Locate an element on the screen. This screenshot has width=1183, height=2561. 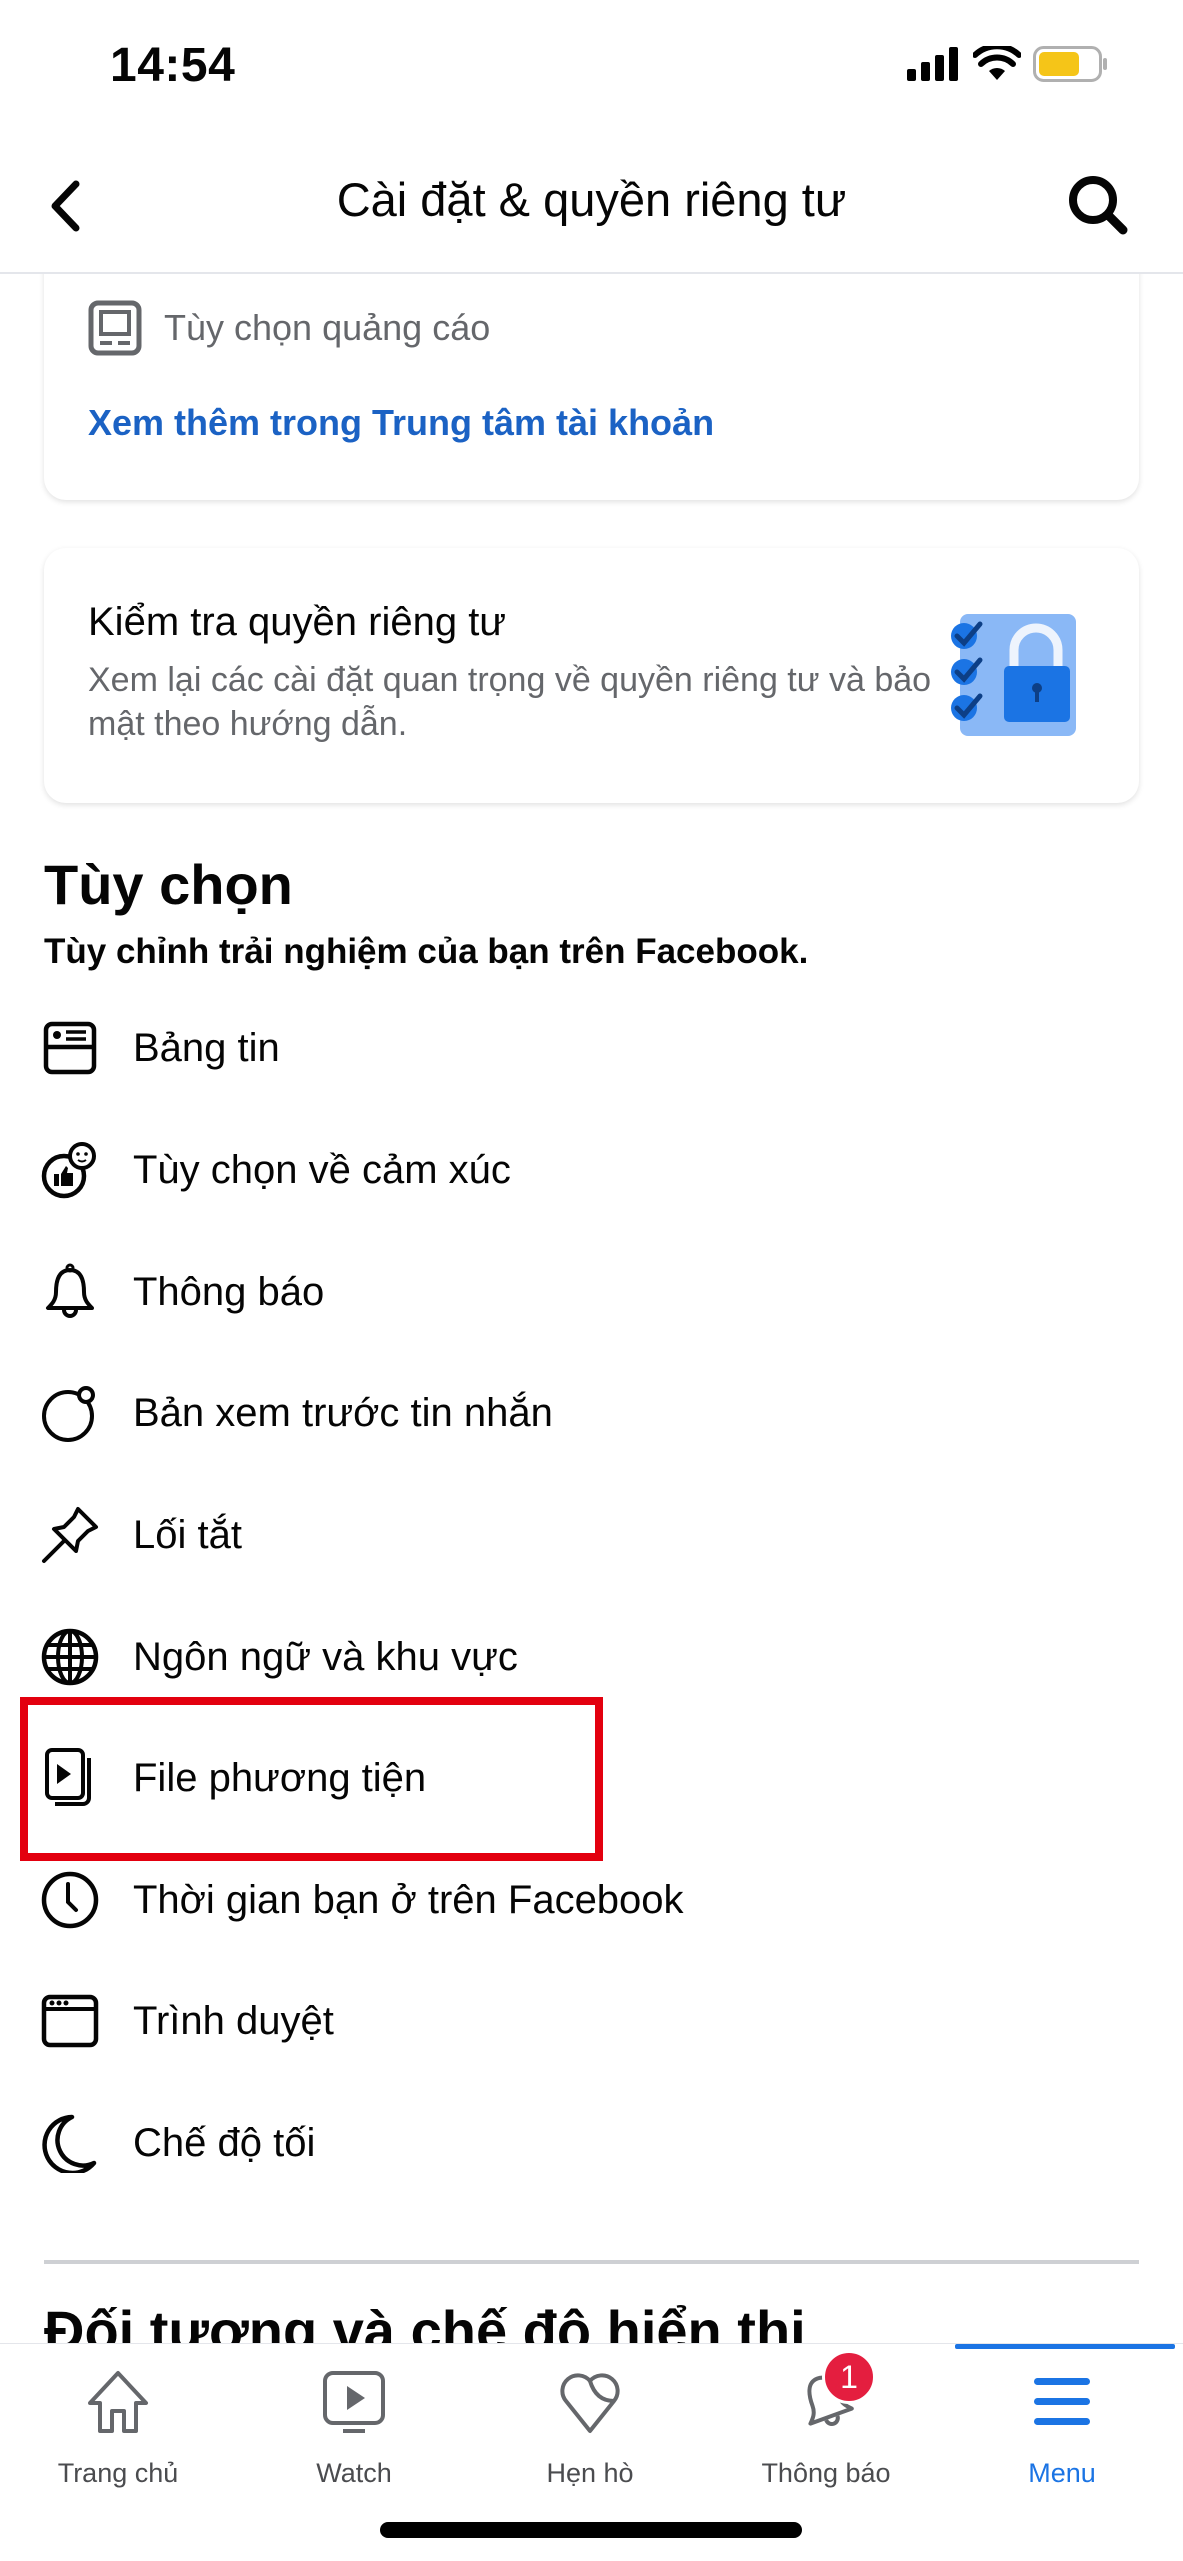
clock-icon is located at coordinates (70, 1900).